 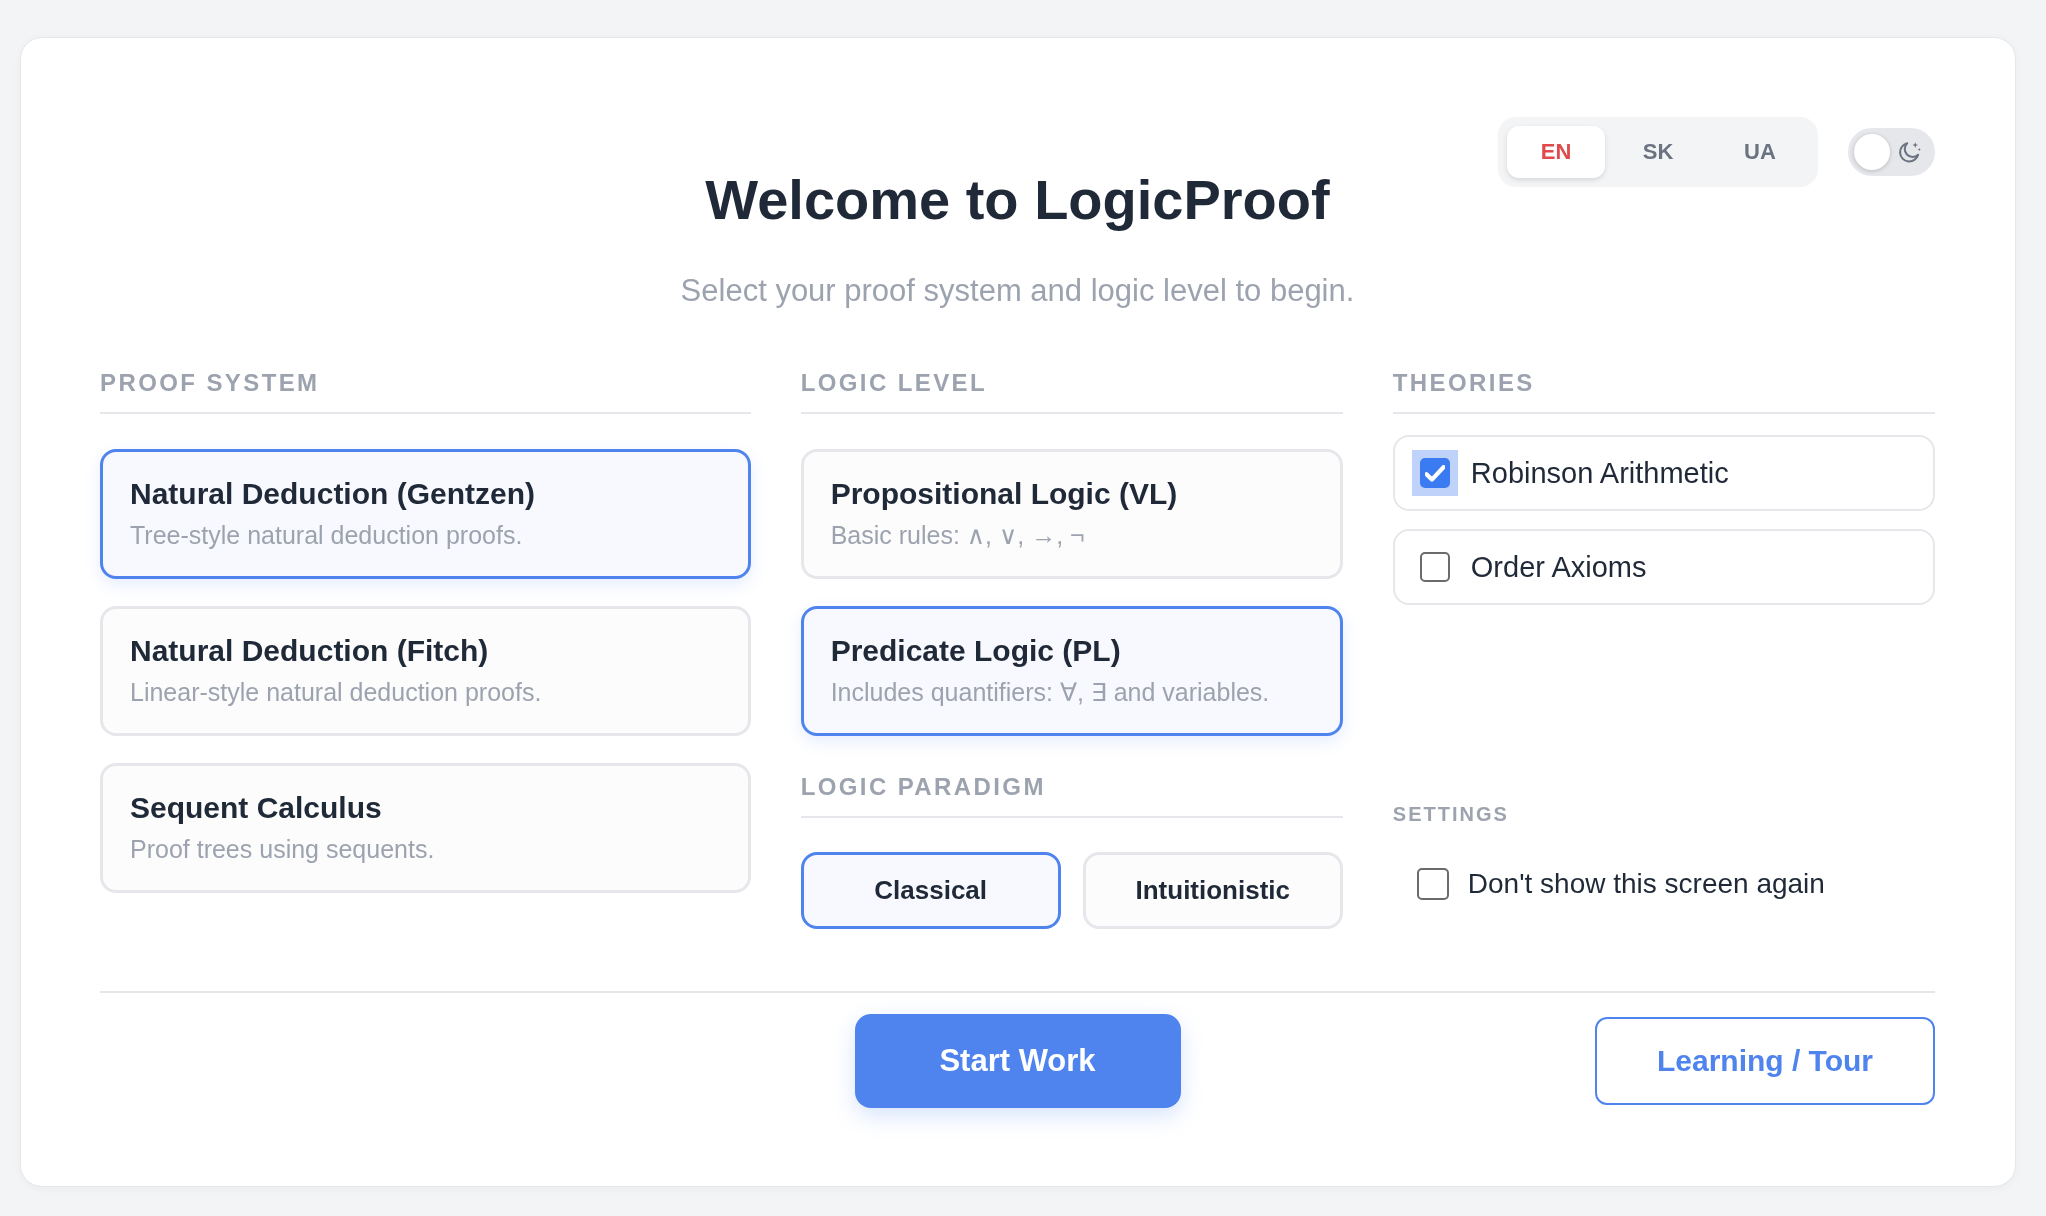 I want to click on theory-card: Robinson Arithmetic, so click(x=1663, y=473).